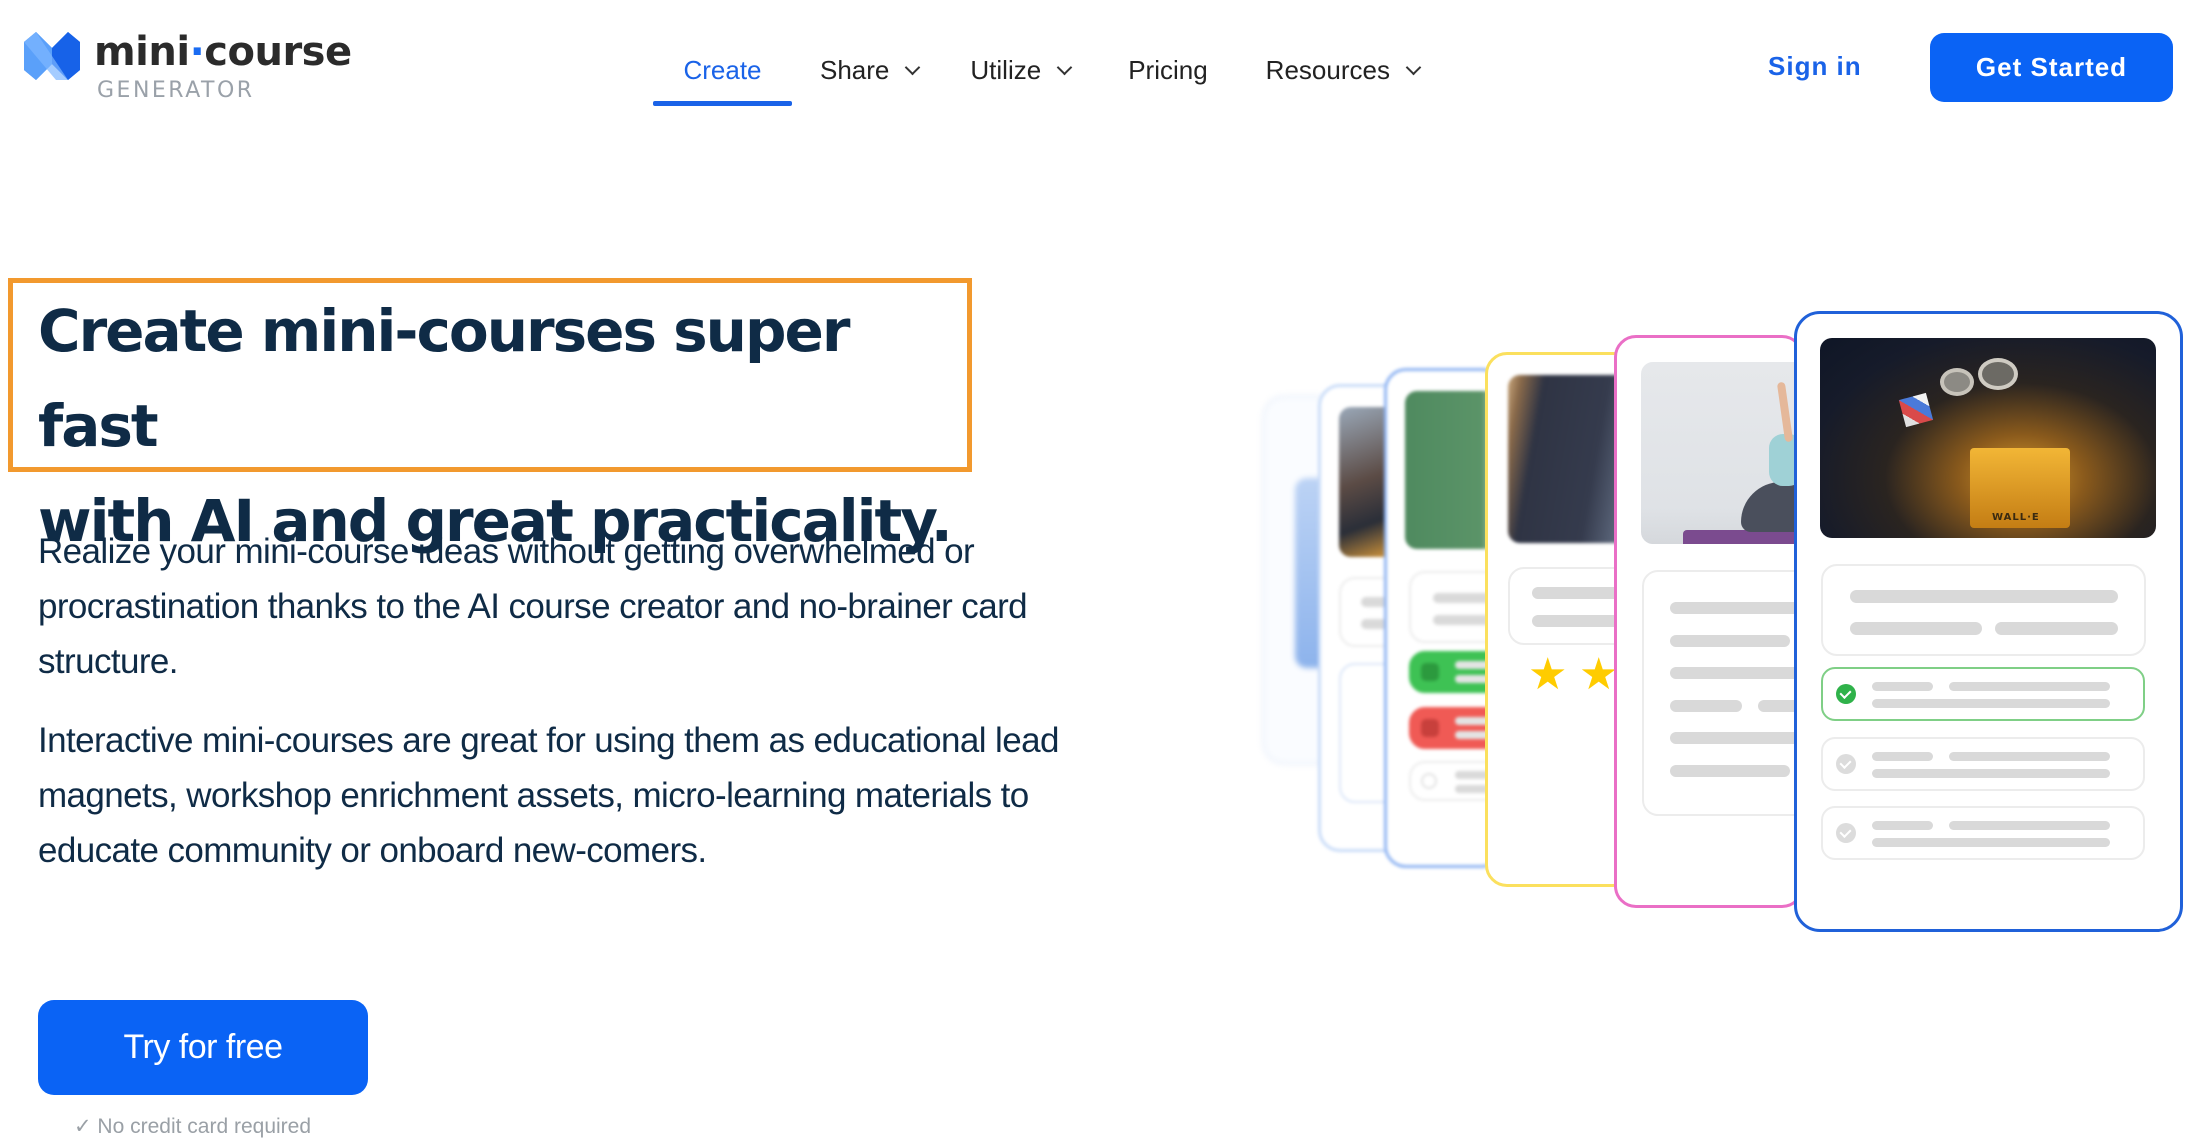 The image size is (2200, 1148). I want to click on course-card-front: WALL·E, so click(1988, 621).